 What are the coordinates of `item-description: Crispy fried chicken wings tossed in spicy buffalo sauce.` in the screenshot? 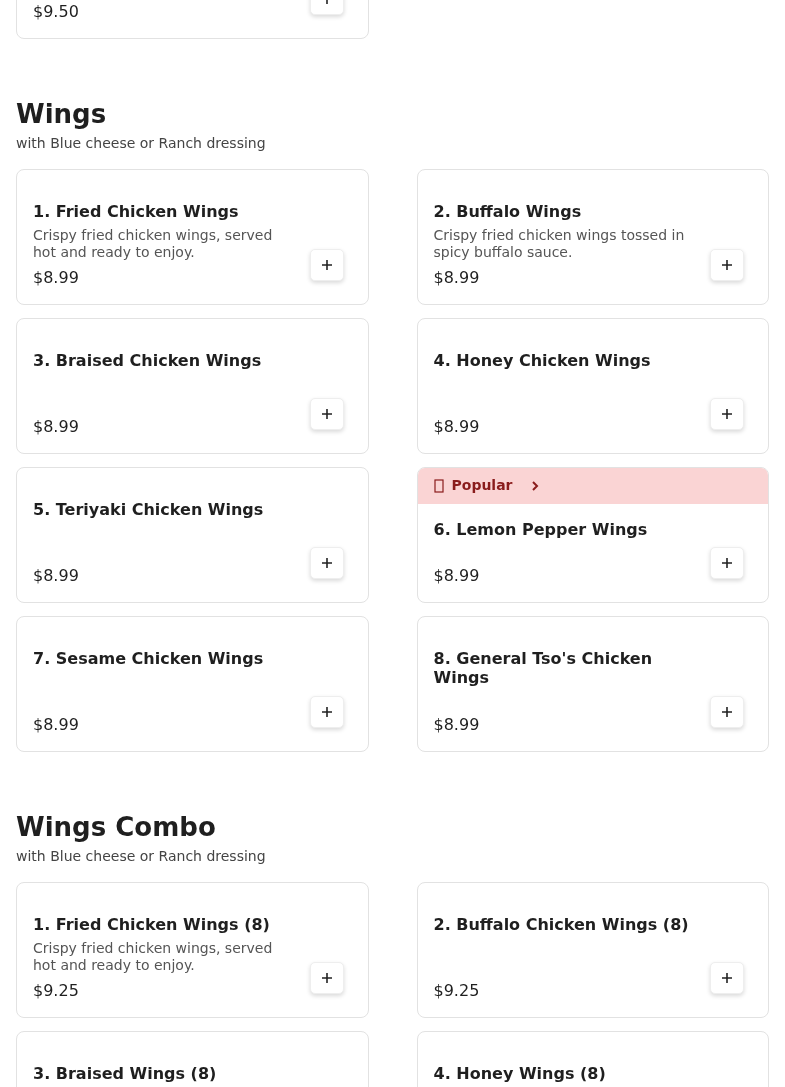 It's located at (559, 243).